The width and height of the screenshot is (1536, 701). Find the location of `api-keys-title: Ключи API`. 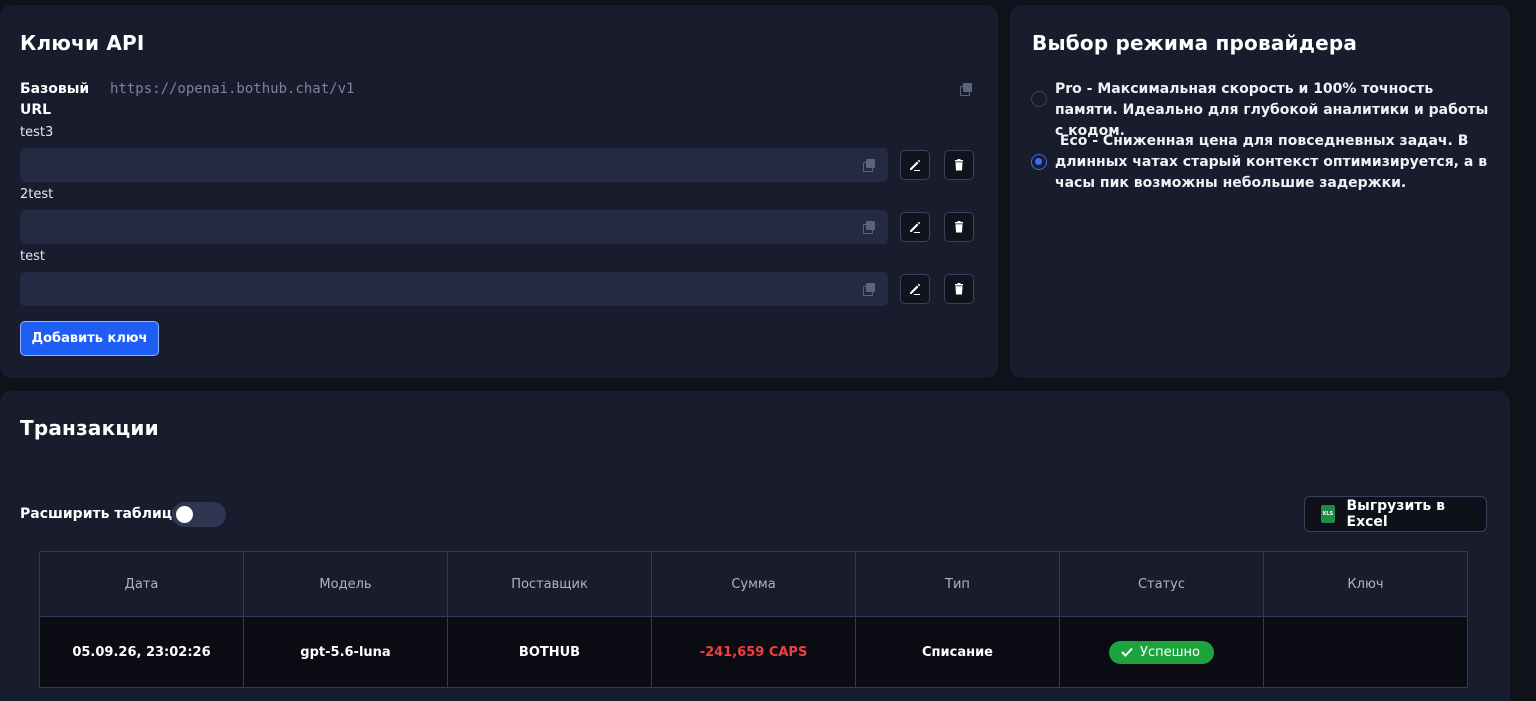

api-keys-title: Ключи API is located at coordinates (82, 43).